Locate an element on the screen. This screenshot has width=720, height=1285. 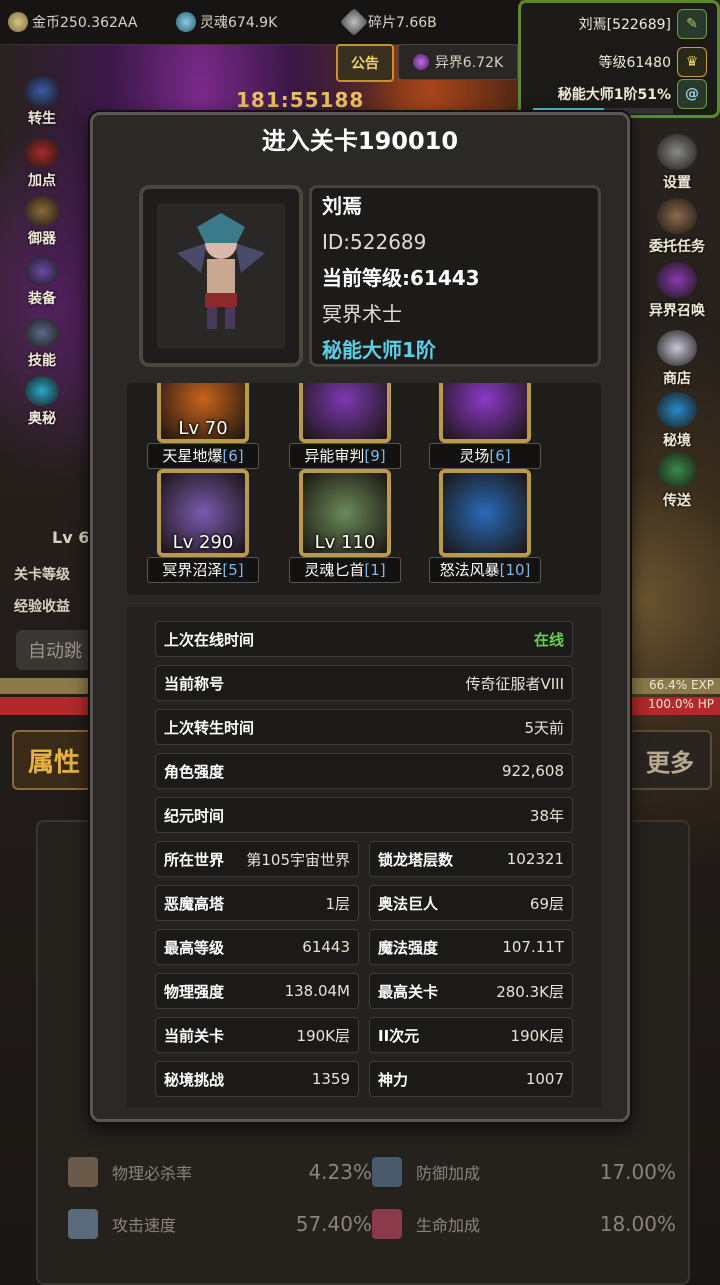
left-menu-label: 奥秘 is located at coordinates (42, 419).